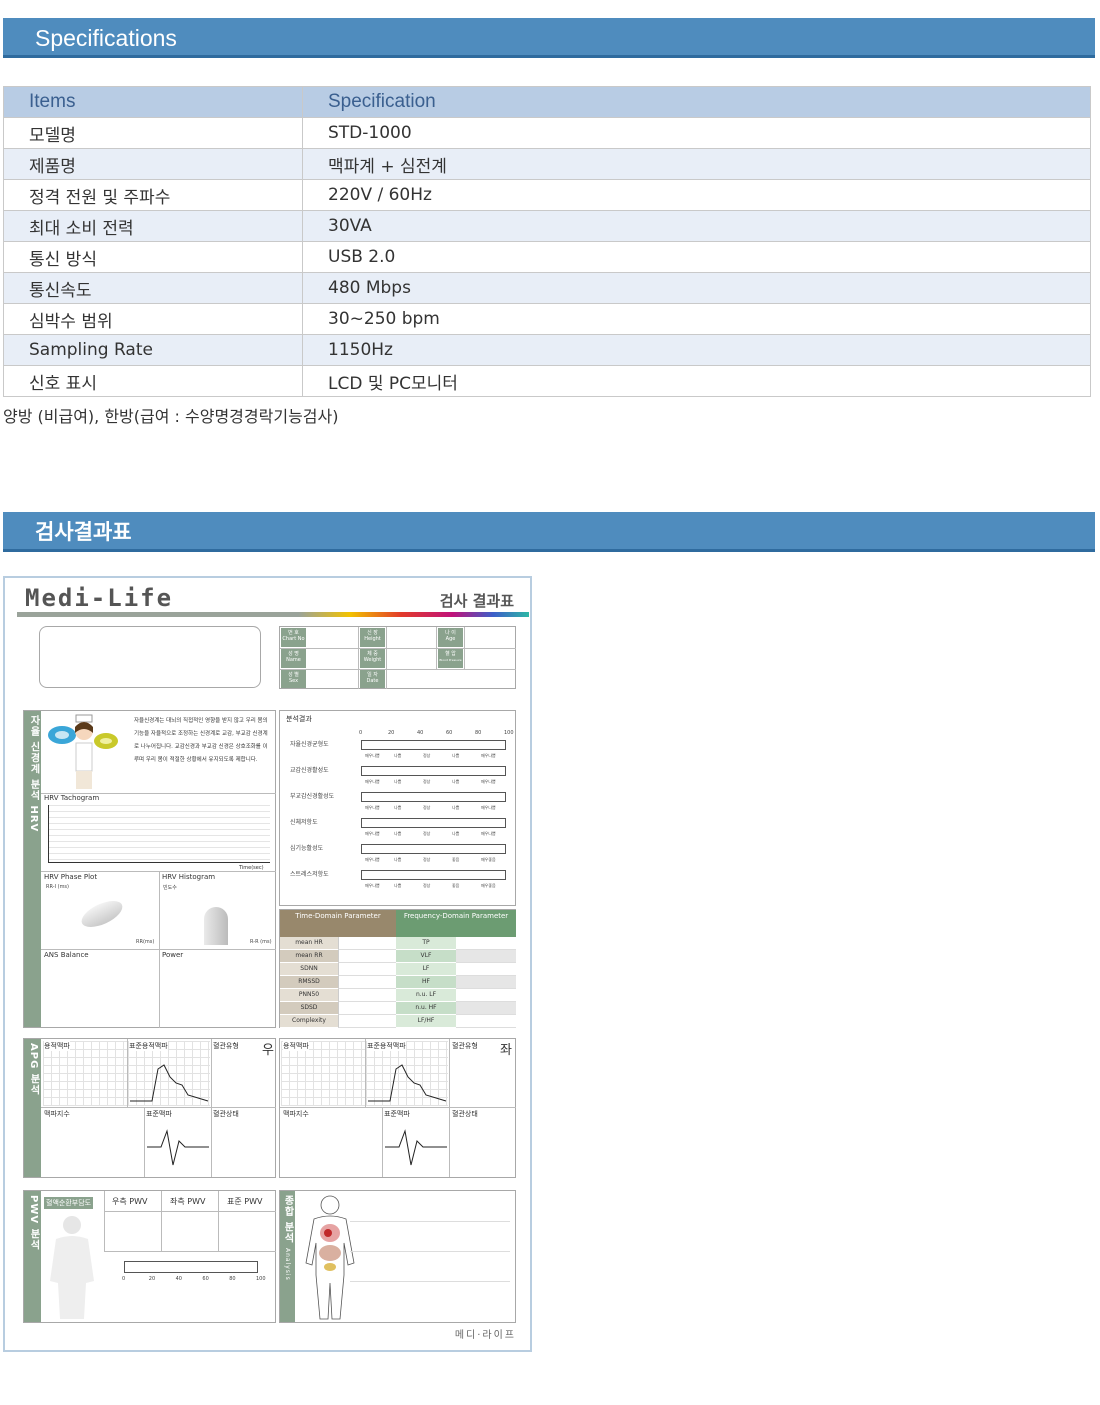  I want to click on freq-param-label: LF/HF, so click(426, 1021).